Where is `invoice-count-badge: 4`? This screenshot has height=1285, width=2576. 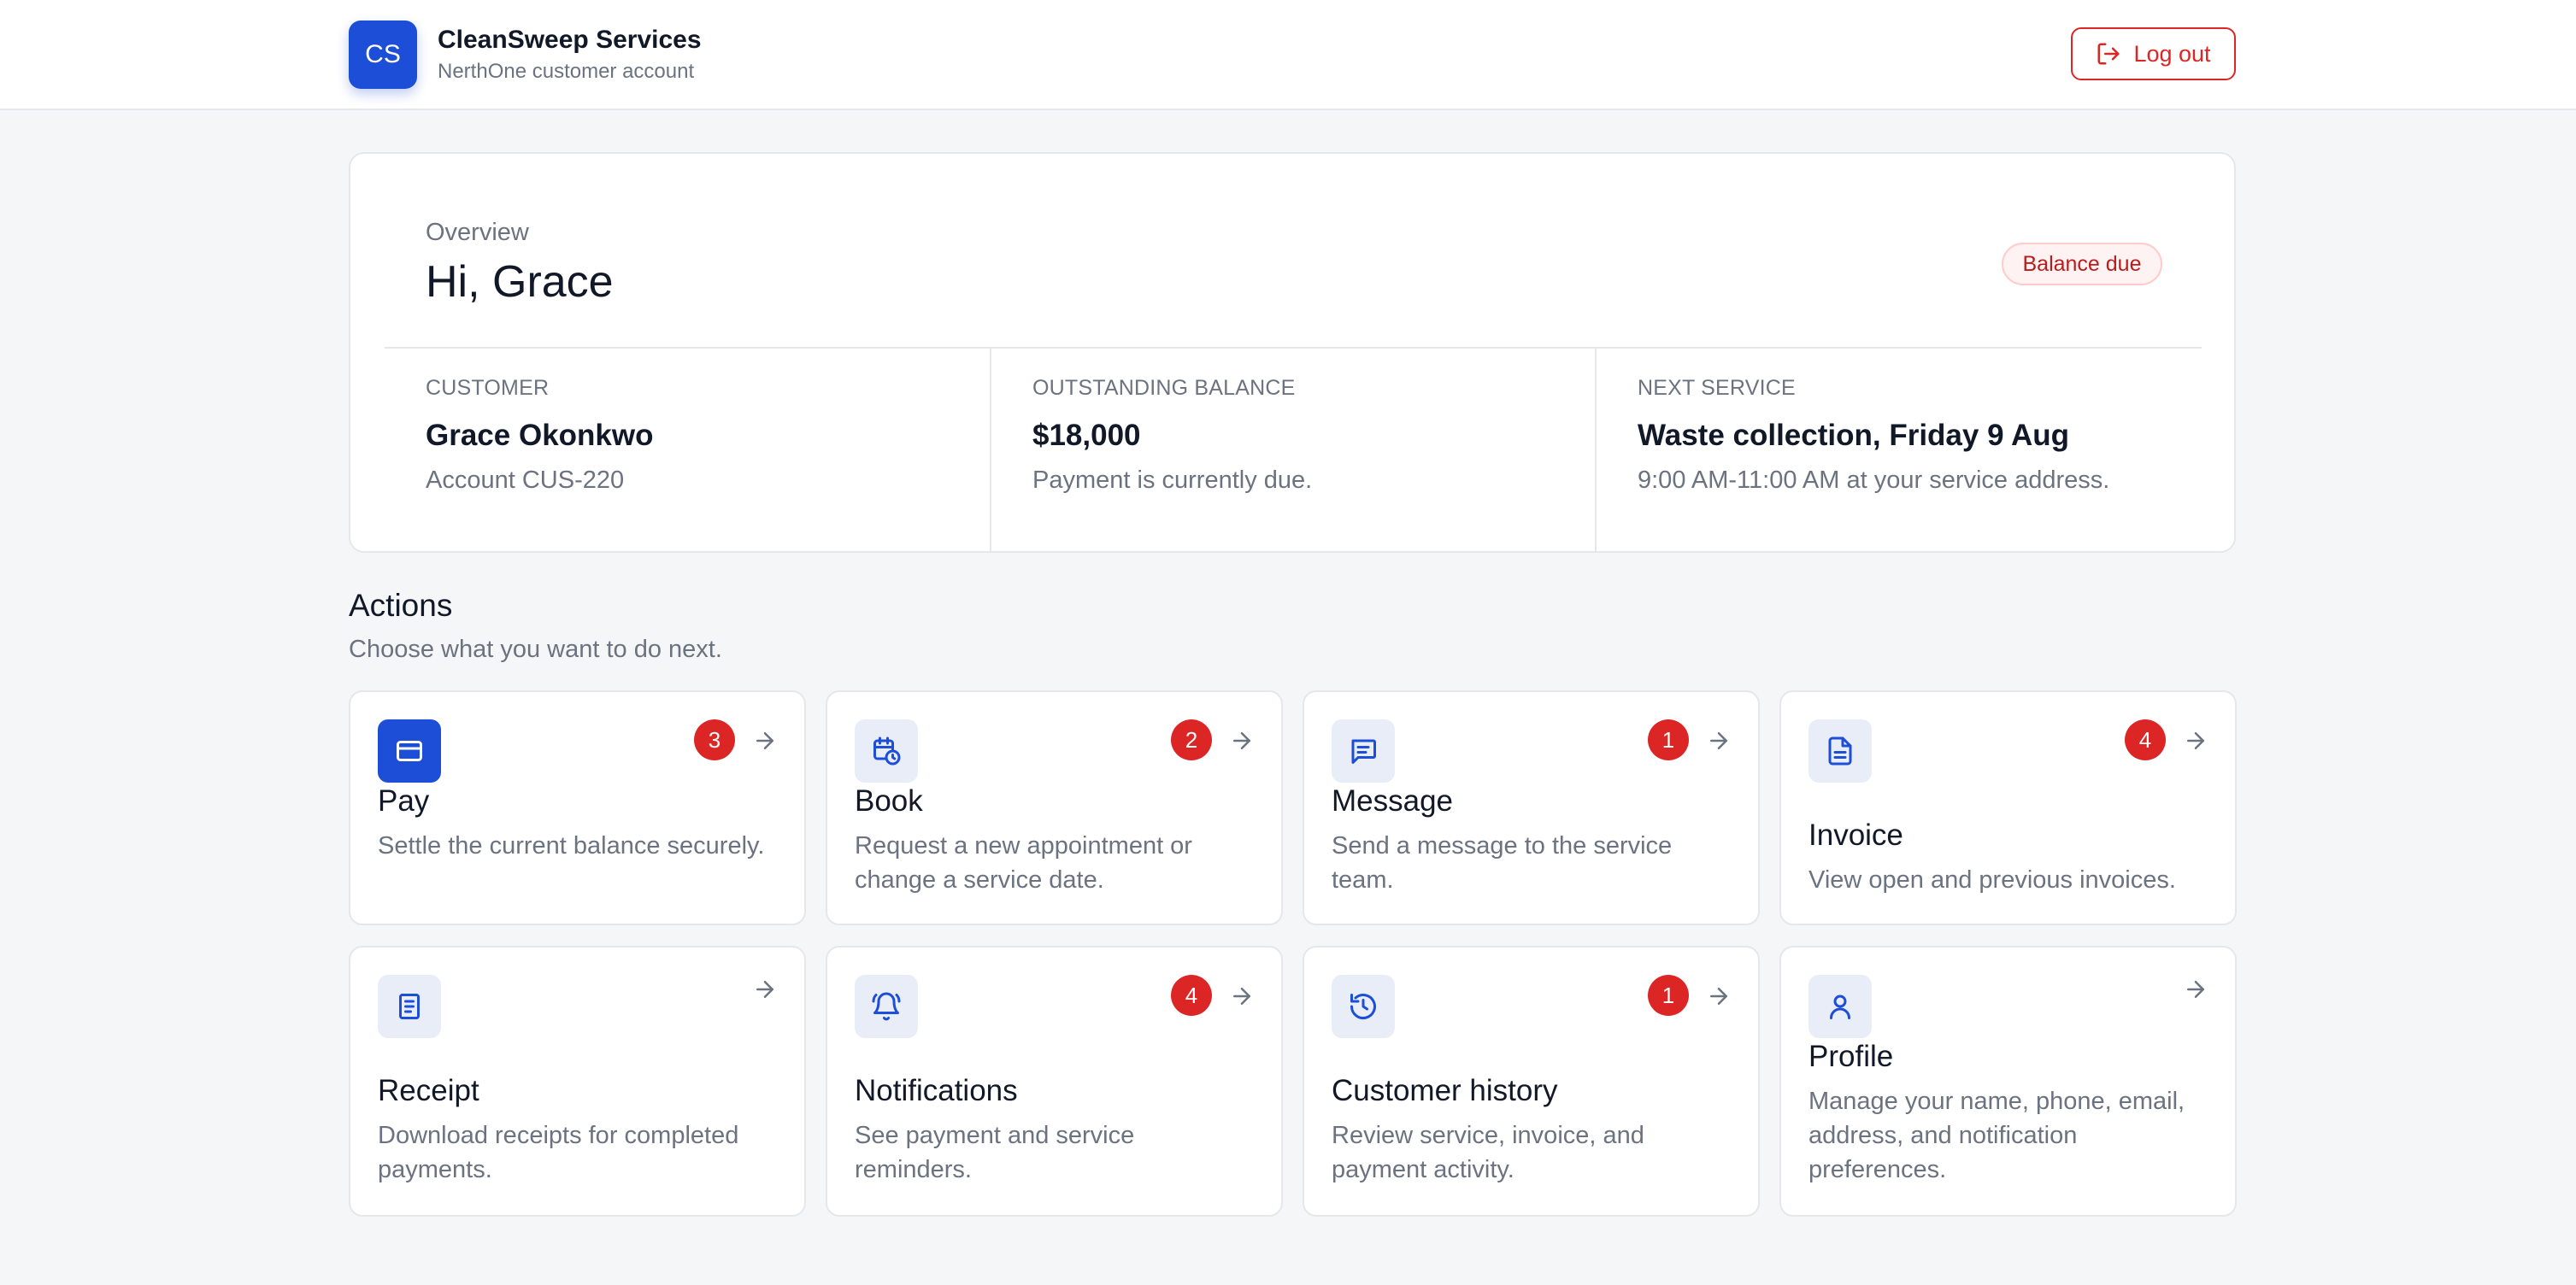
invoice-count-badge: 4 is located at coordinates (2145, 739).